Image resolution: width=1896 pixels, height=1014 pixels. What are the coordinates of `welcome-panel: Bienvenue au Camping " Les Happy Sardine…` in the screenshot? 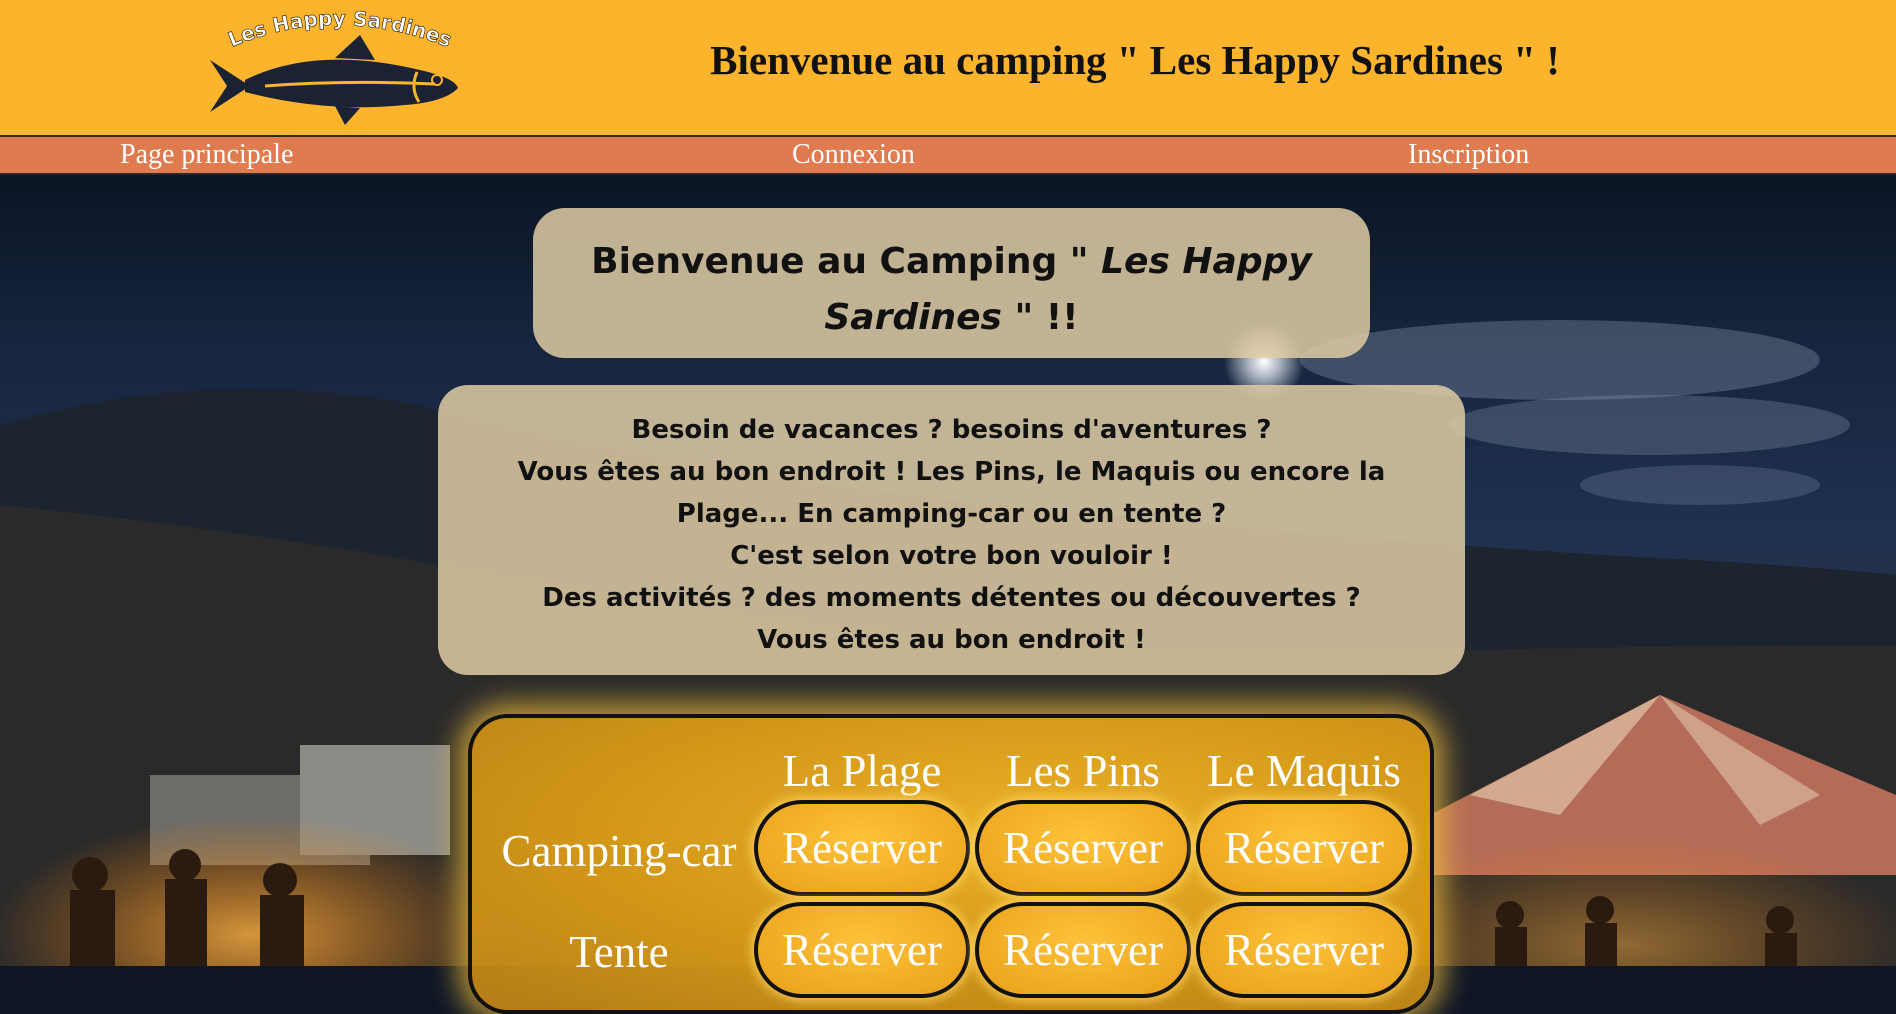 It's located at (951, 283).